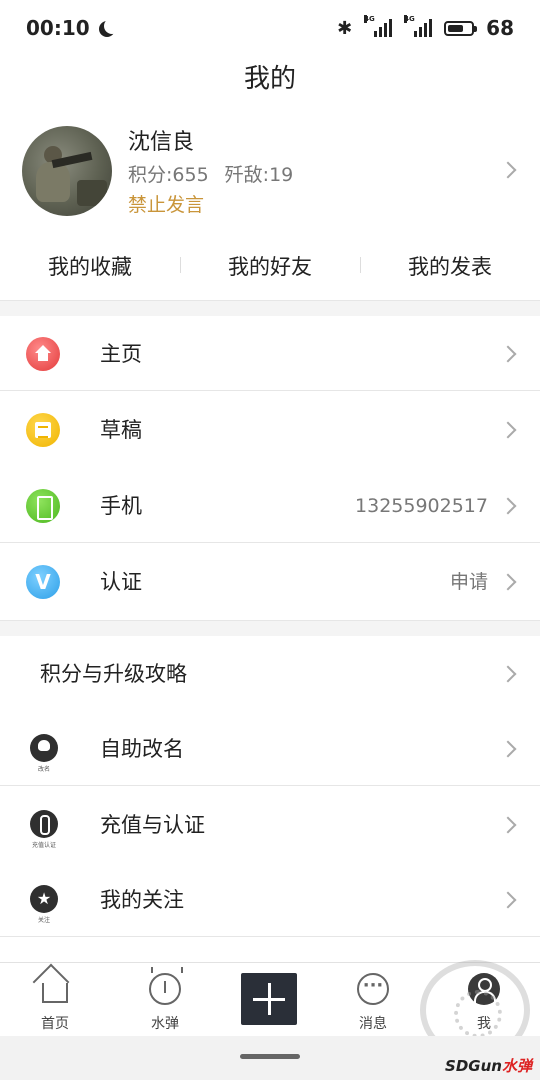 This screenshot has height=1080, width=540. I want to click on phone-number: 13255902517, so click(421, 506).